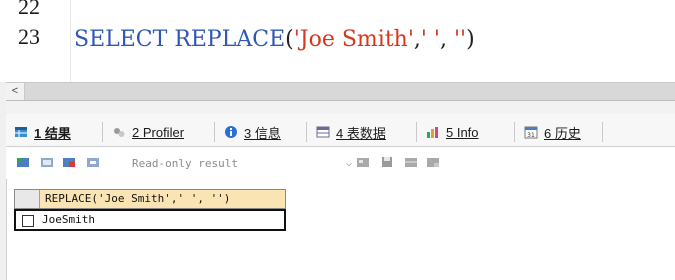 Image resolution: width=675 pixels, height=280 pixels. I want to click on scroll-left-button: <, so click(15, 91).